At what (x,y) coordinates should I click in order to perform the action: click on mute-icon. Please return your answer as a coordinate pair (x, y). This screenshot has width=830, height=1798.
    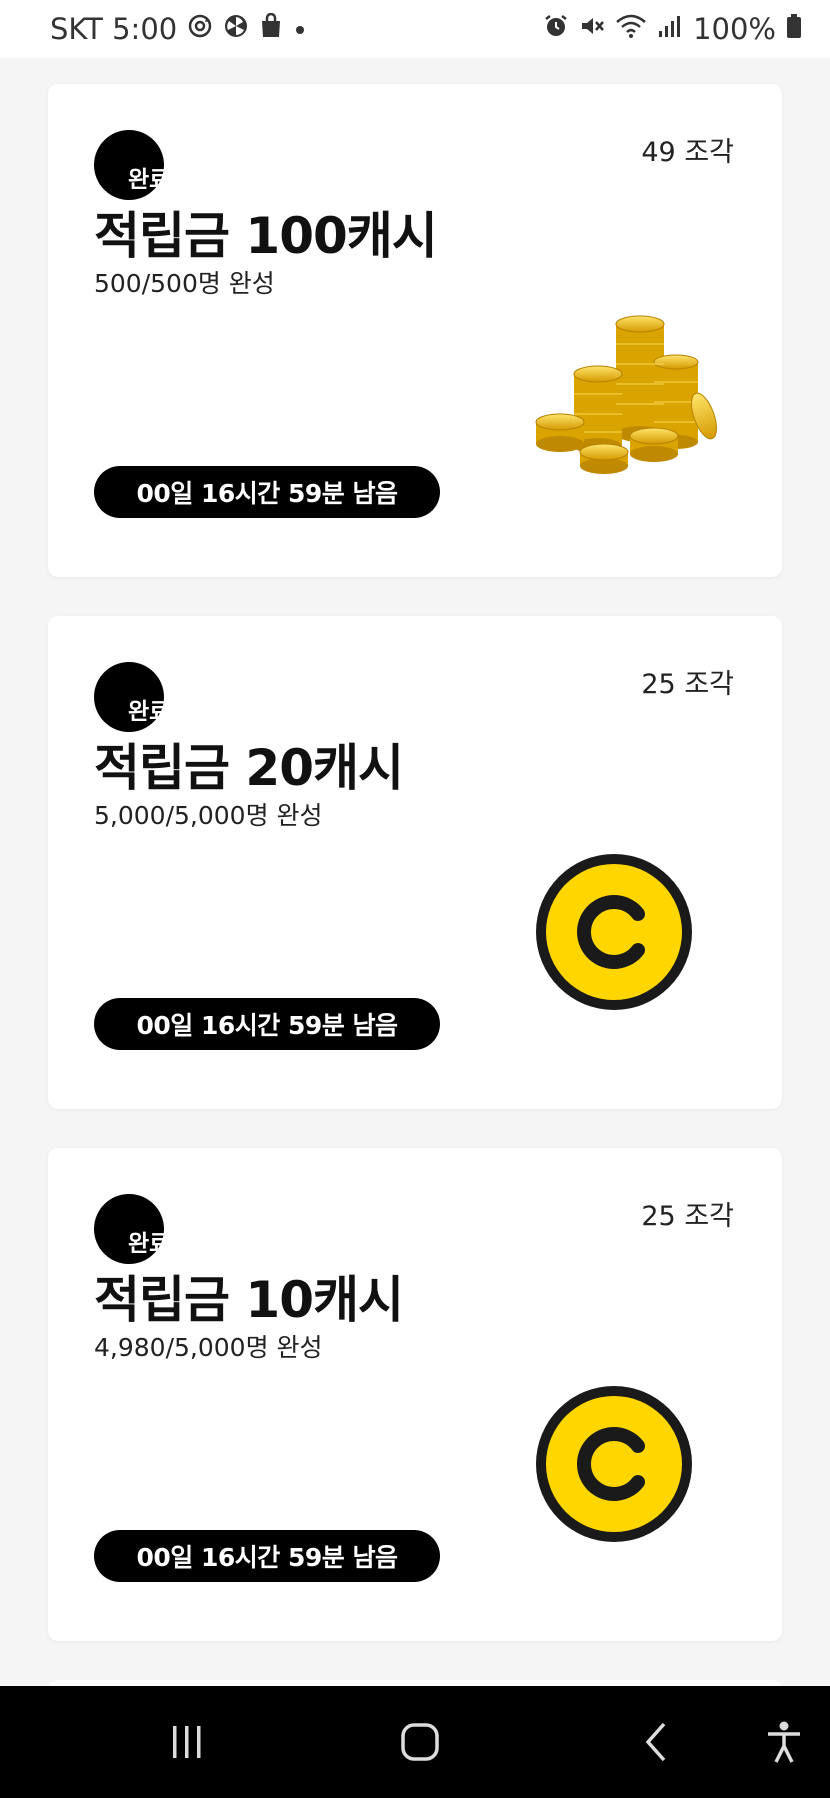
    Looking at the image, I should click on (592, 29).